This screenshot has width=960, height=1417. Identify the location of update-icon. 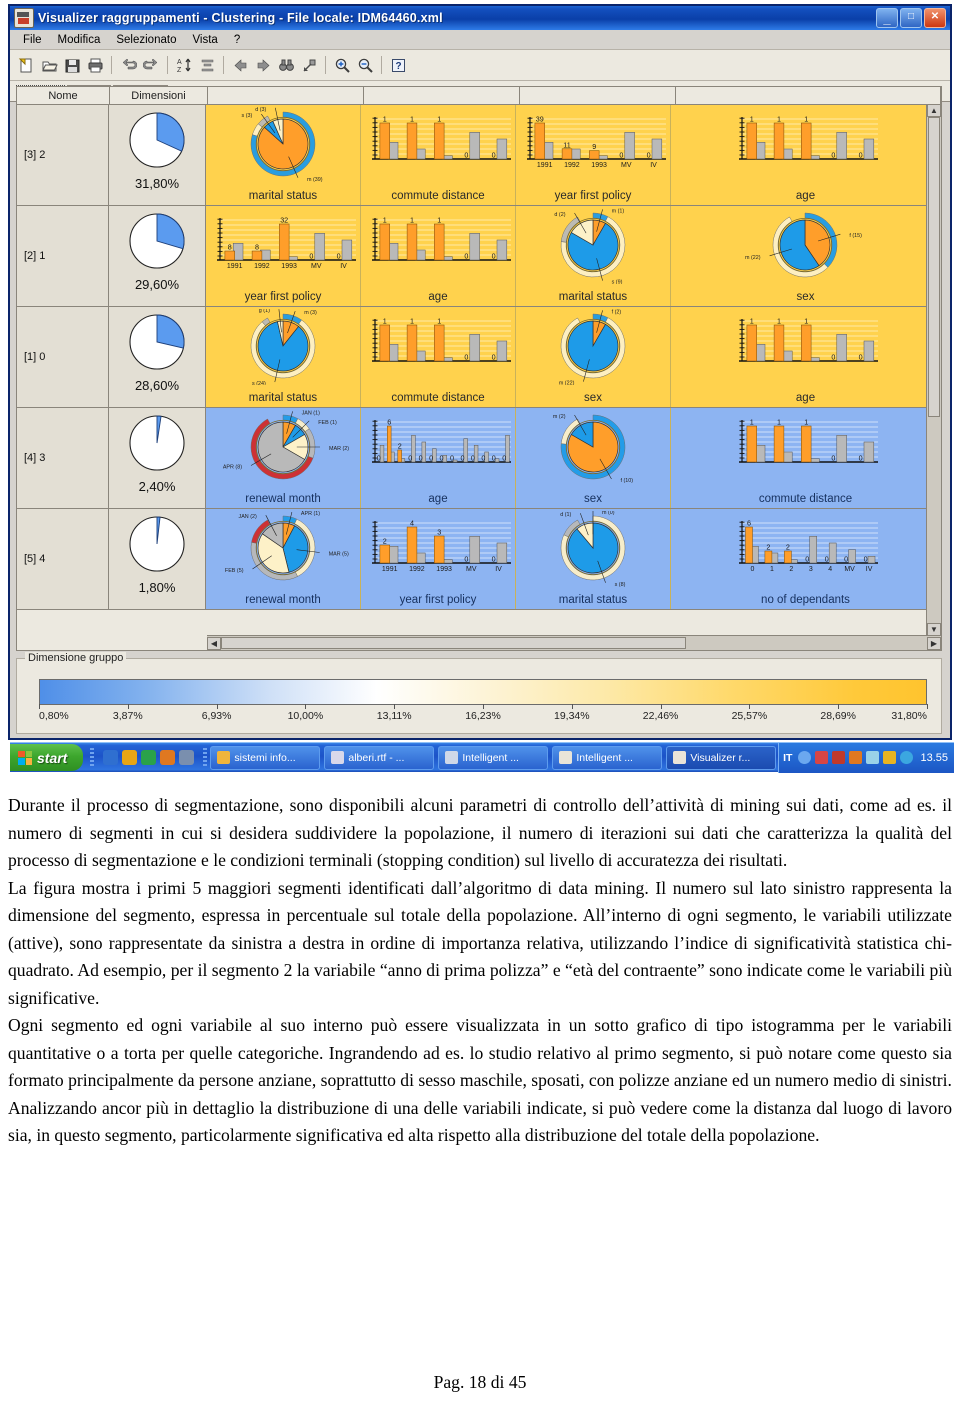
(856, 757).